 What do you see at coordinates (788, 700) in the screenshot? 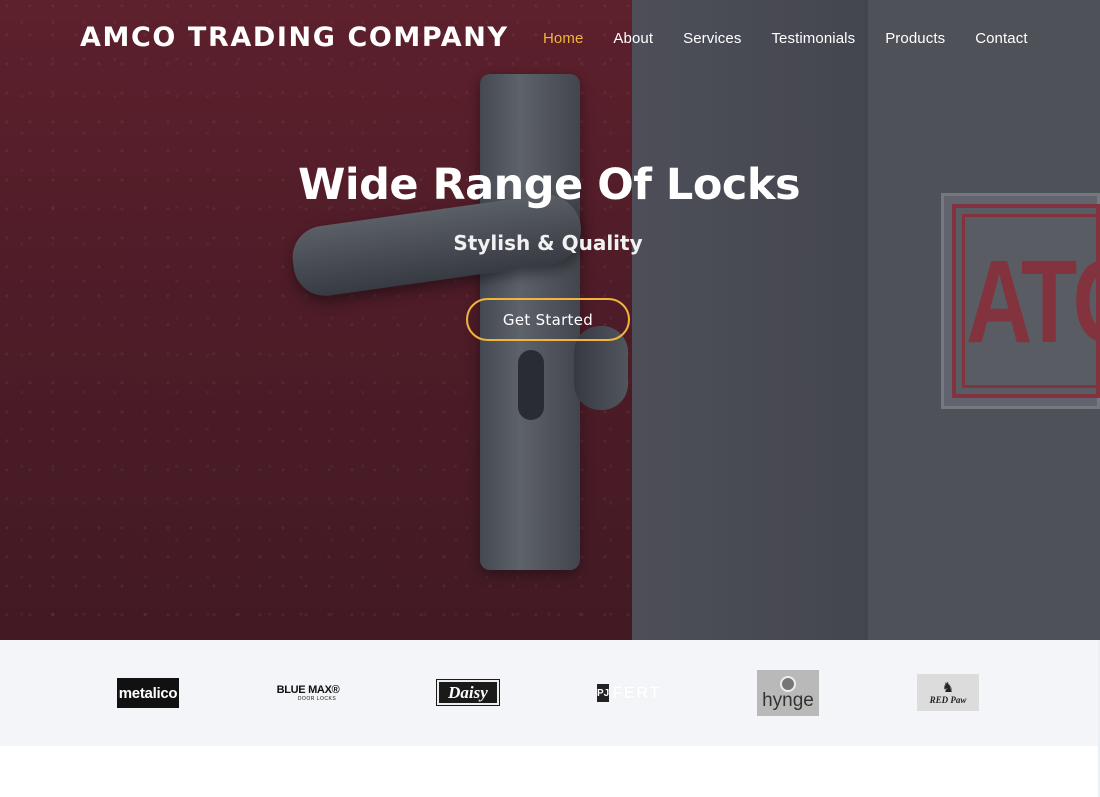
I see `hynge-logo-text: hynge` at bounding box center [788, 700].